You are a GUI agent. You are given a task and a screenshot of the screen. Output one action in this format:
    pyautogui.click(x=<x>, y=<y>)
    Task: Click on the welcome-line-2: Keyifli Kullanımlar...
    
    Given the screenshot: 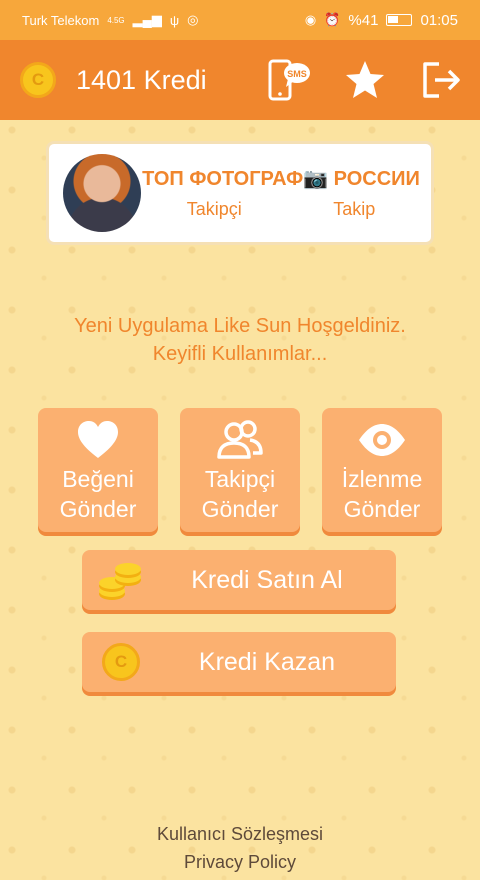 What is the action you would take?
    pyautogui.click(x=240, y=354)
    